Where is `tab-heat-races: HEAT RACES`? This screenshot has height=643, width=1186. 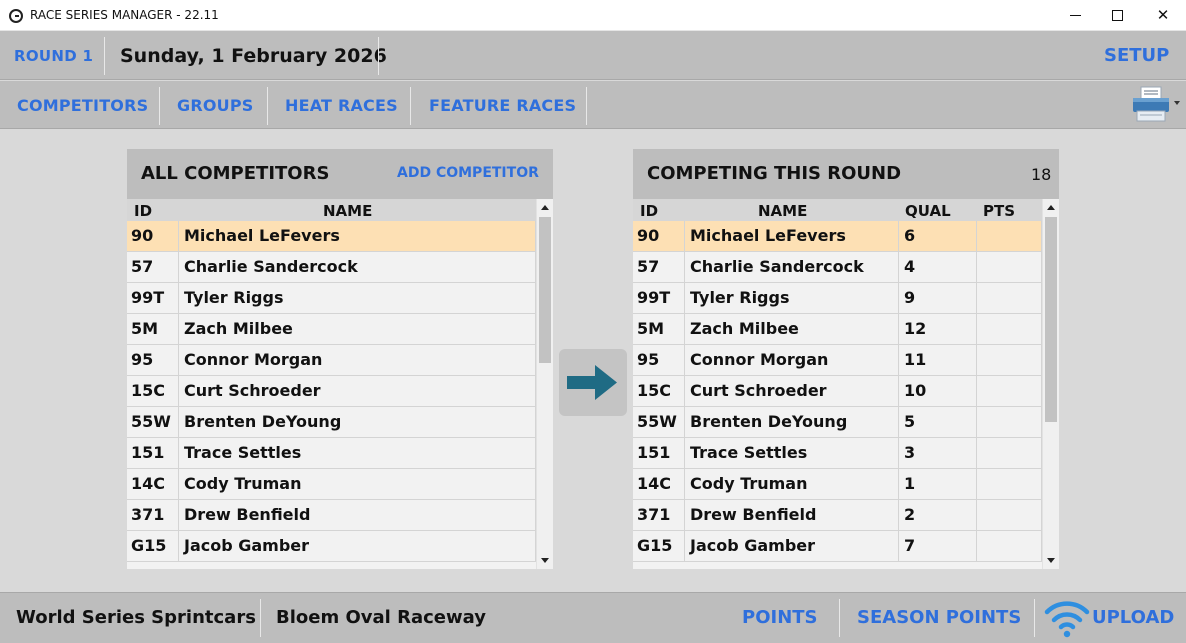
tab-heat-races: HEAT RACES is located at coordinates (341, 105).